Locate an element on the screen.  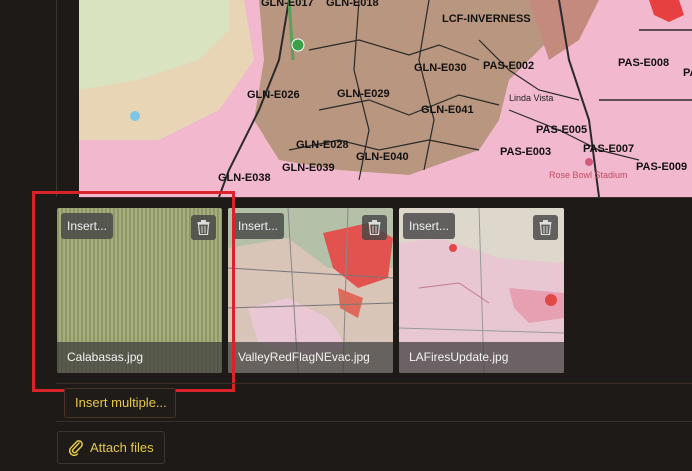
attachment-caption: ValleyRedFlagNEvac.jpg is located at coordinates (310, 357).